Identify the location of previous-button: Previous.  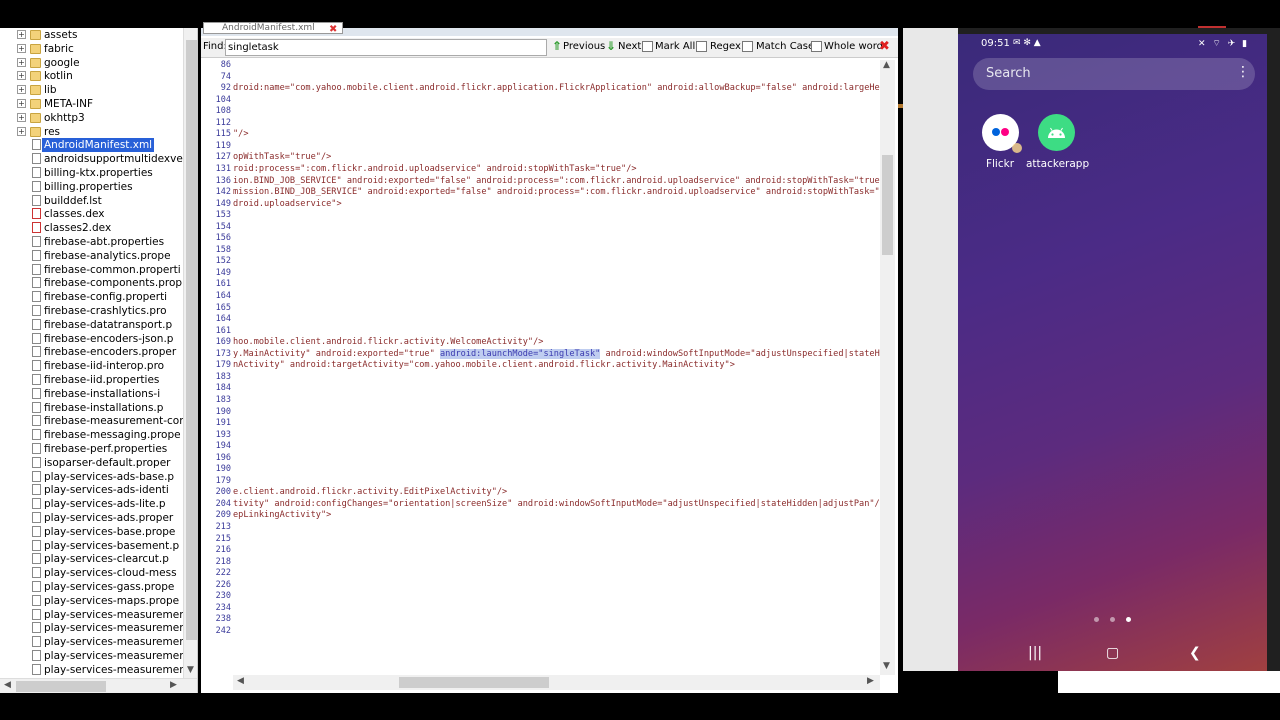
(584, 46).